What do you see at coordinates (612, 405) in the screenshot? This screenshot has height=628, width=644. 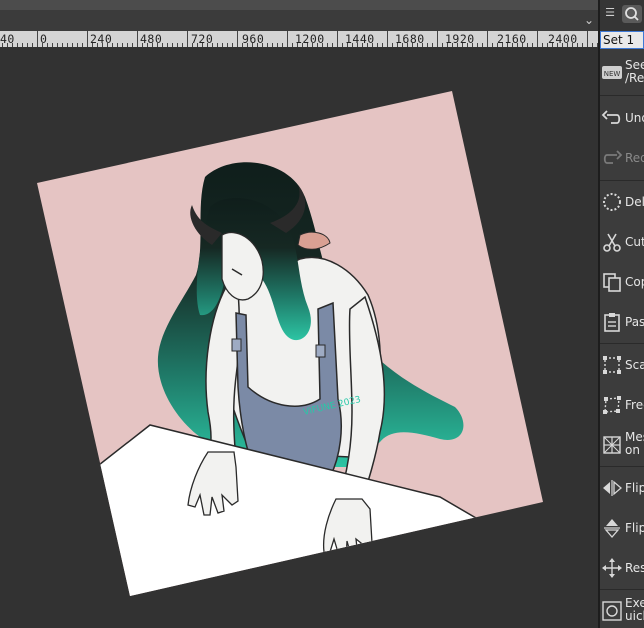 I see `free-transform-icon` at bounding box center [612, 405].